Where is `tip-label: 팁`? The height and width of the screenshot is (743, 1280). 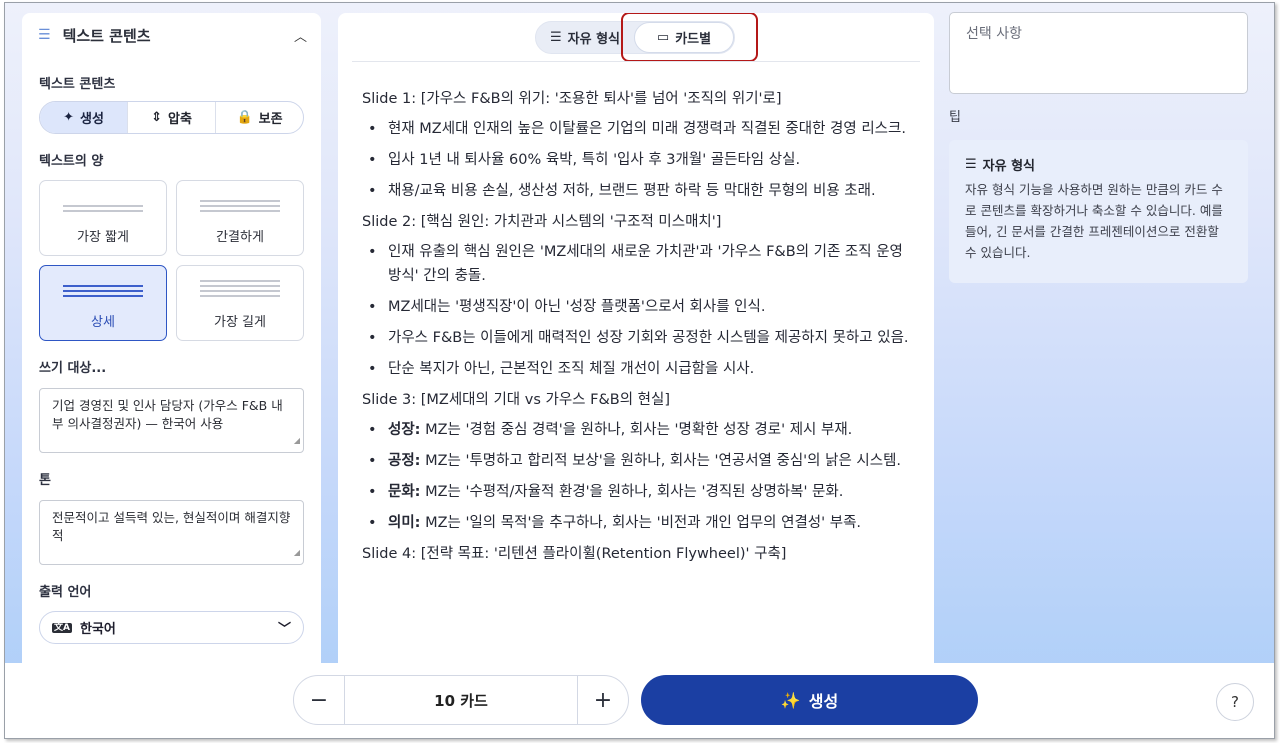
tip-label: 팁 is located at coordinates (955, 117).